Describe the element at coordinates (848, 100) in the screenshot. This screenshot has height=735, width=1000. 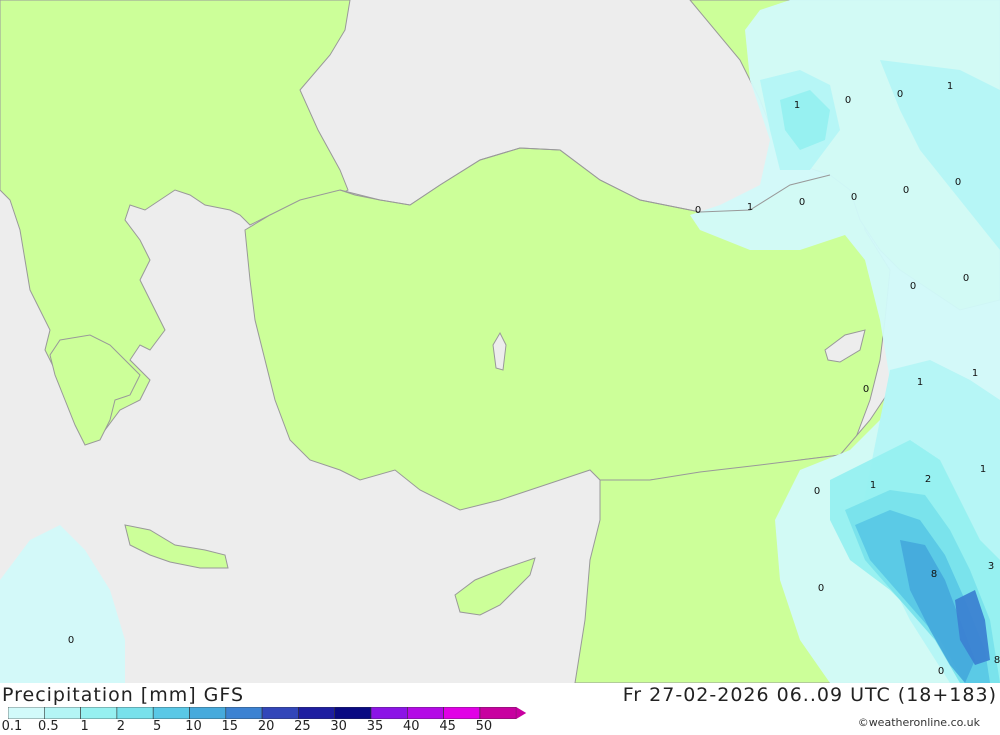
I see `contour-value-val-2: 0` at that location.